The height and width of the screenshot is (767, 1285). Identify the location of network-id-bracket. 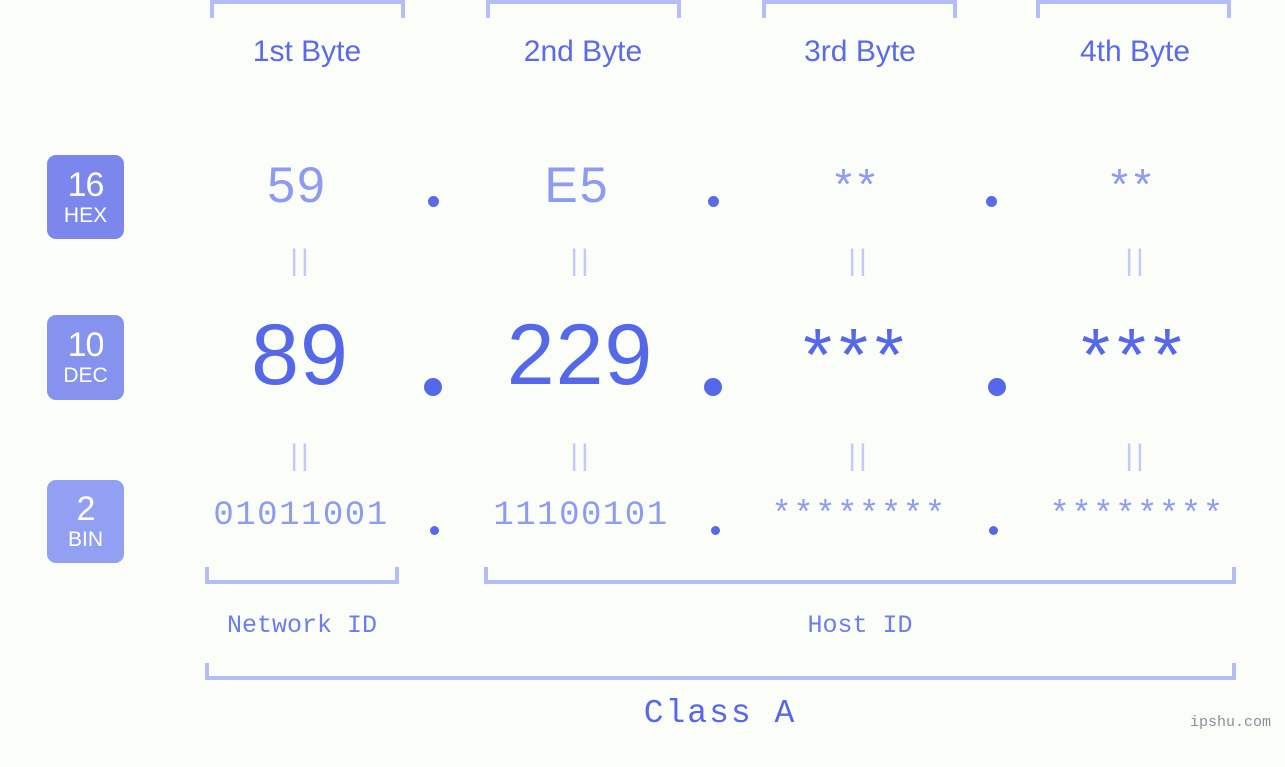
(302, 575).